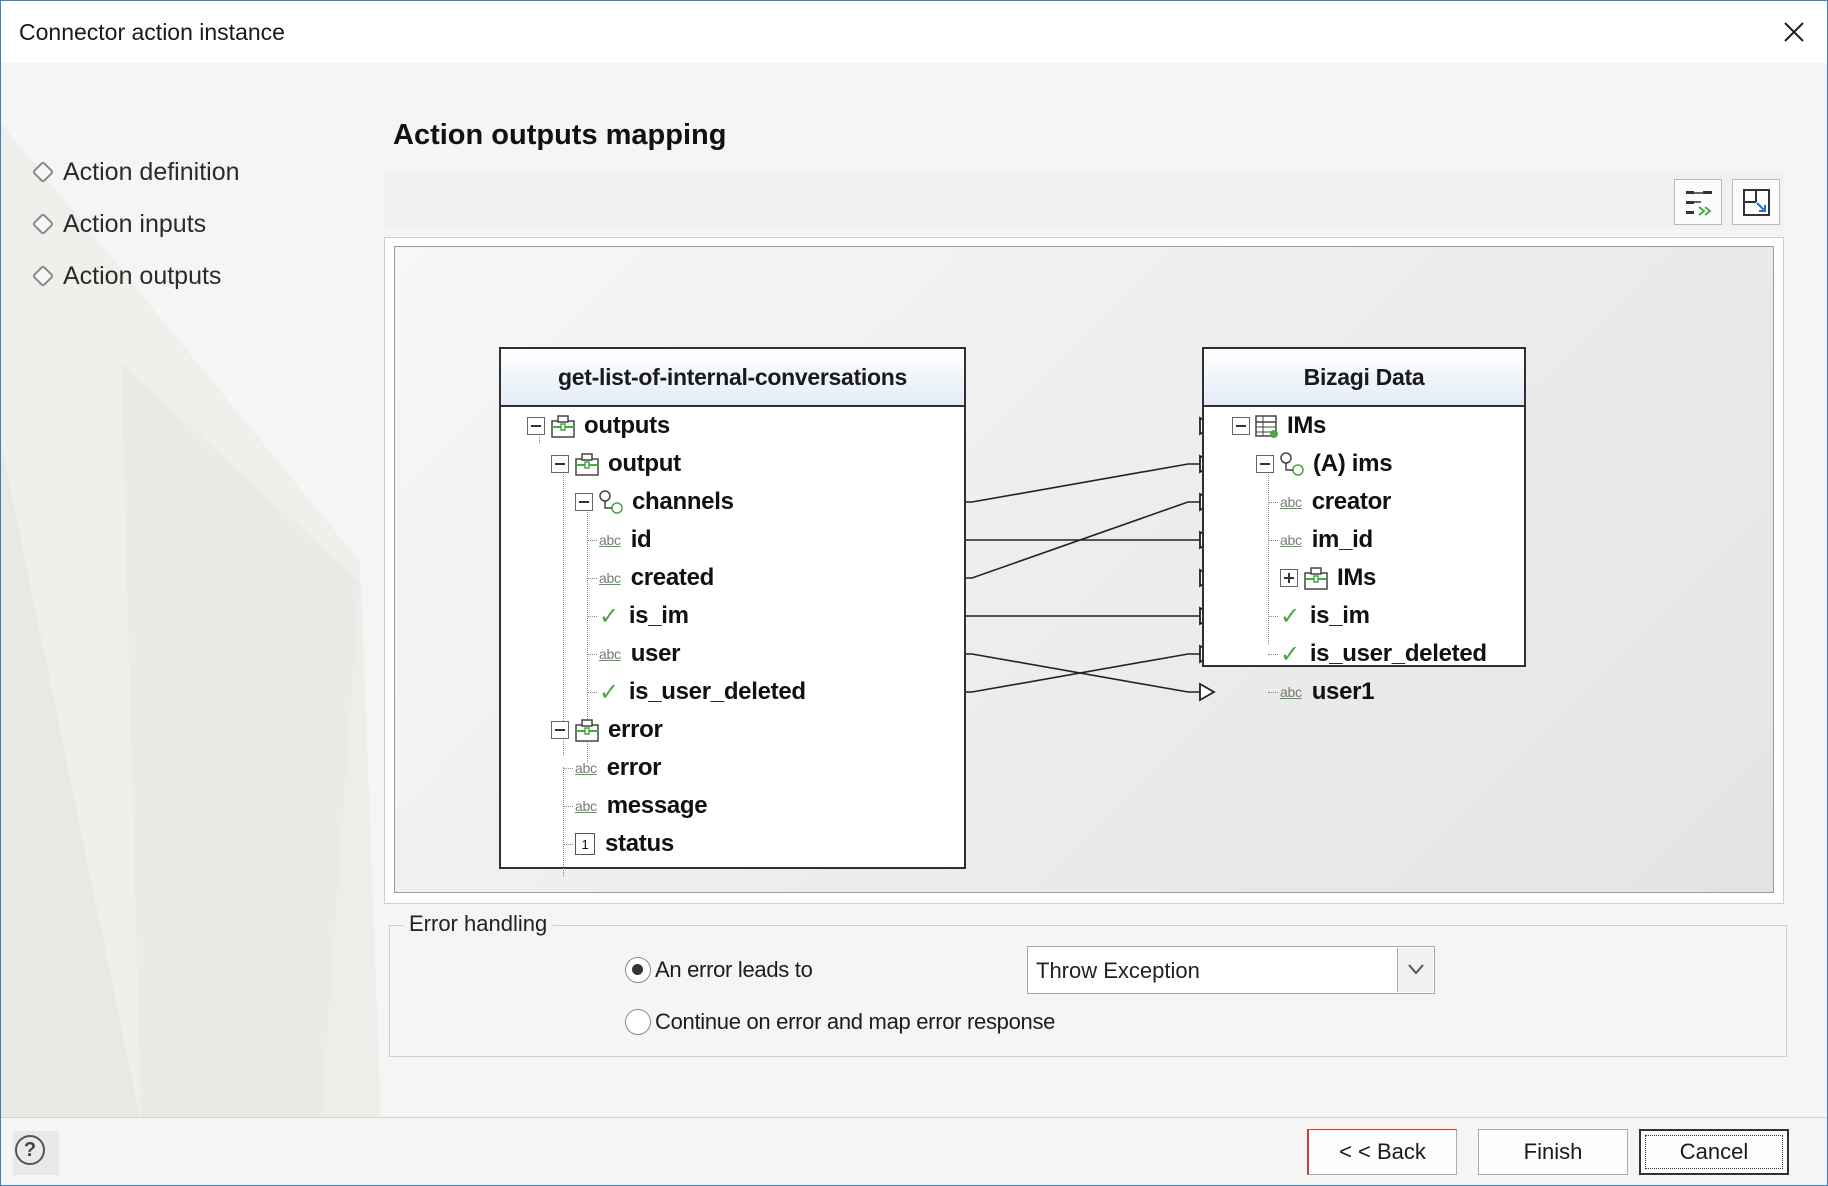 The image size is (1828, 1186). I want to click on step-label: Action definition, so click(151, 171).